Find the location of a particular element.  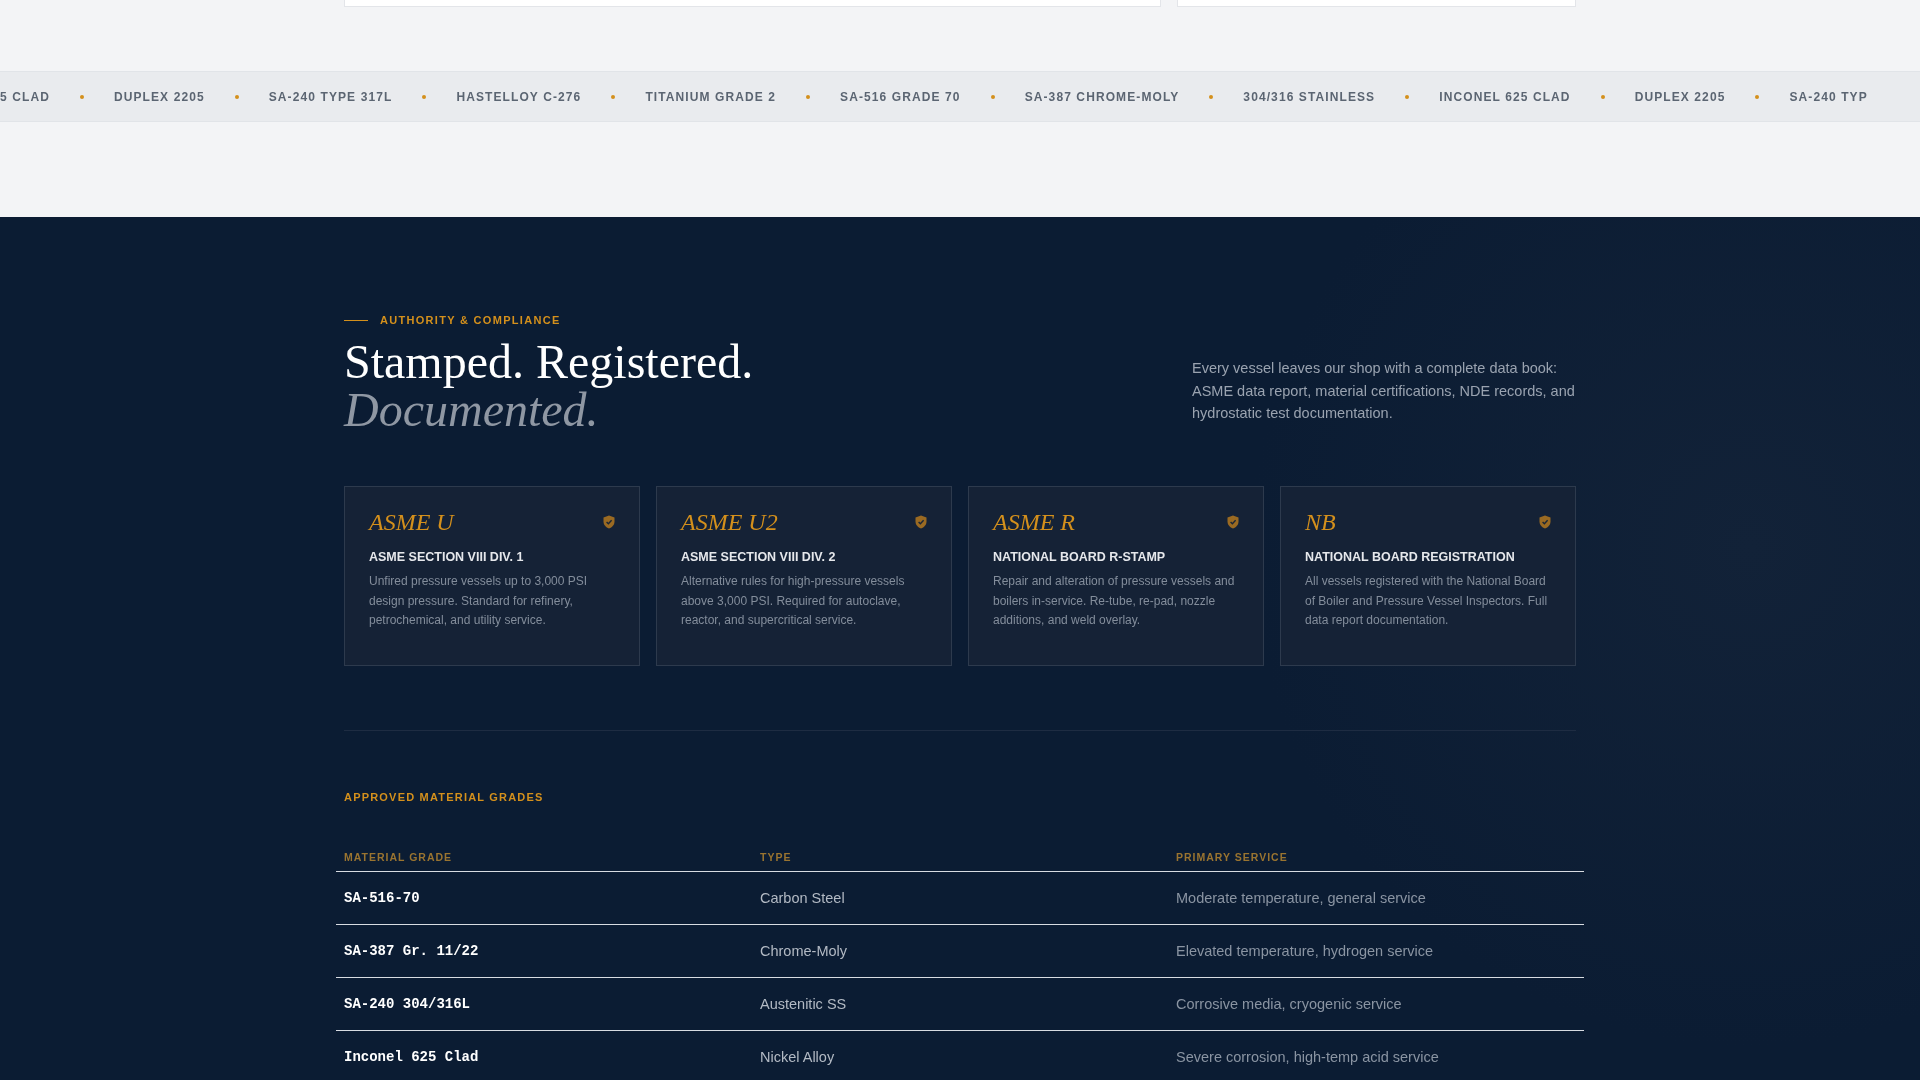

stamp-description: All vessels registered with the National Board of Boiler and Pressure Vessel Inspectors. Full data report documentation. is located at coordinates (1427, 601).